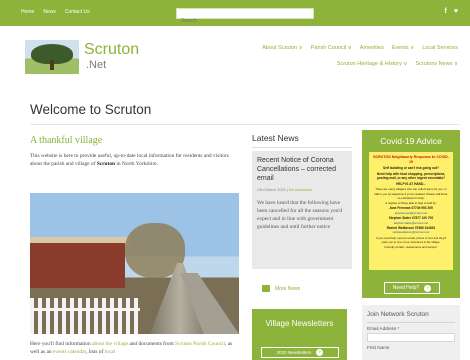 The width and height of the screenshot is (470, 360). I want to click on top-nav-news: News, so click(49, 12).